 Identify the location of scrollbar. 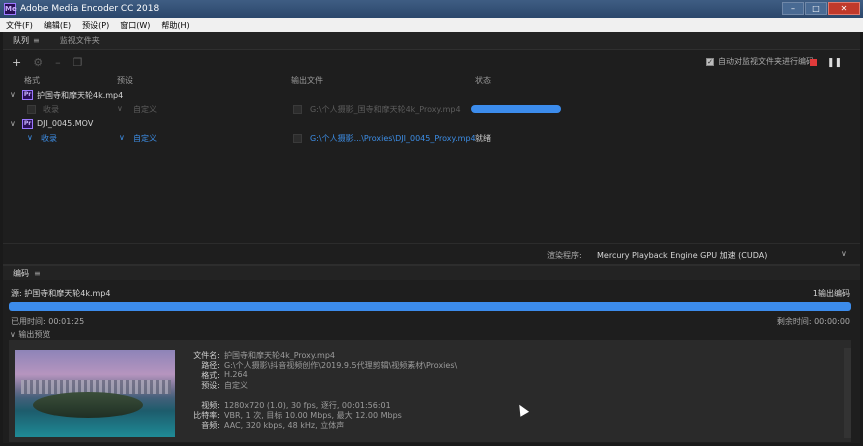
(847, 393).